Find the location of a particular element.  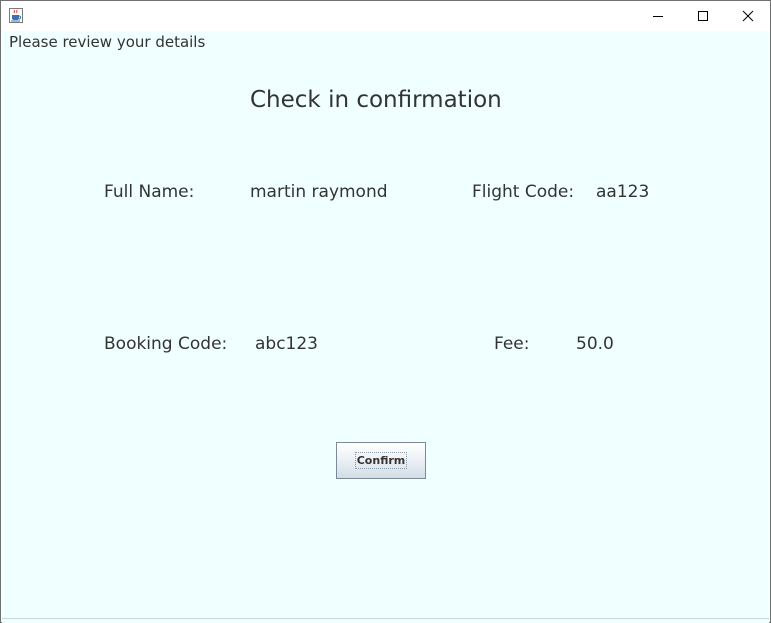

window-bottom-edge is located at coordinates (385, 620).